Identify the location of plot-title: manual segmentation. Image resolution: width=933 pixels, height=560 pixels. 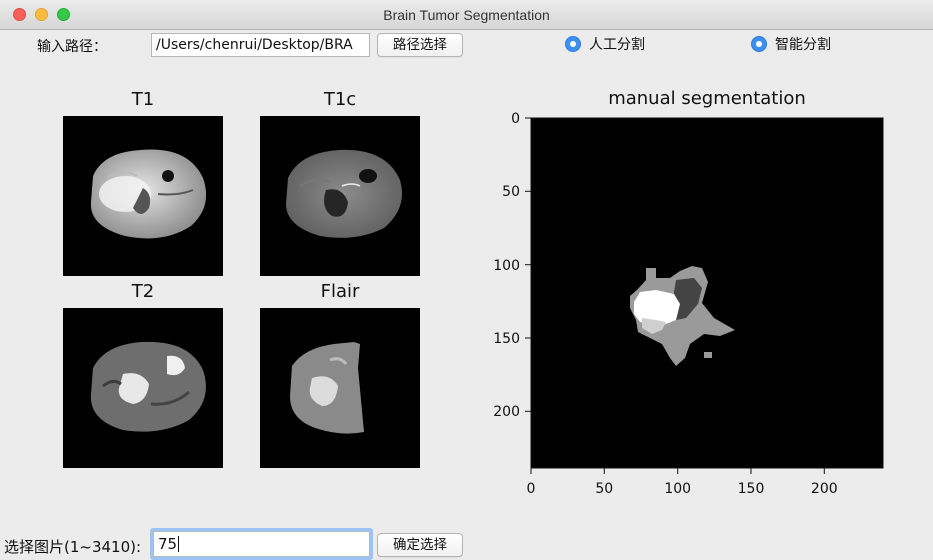
(707, 98).